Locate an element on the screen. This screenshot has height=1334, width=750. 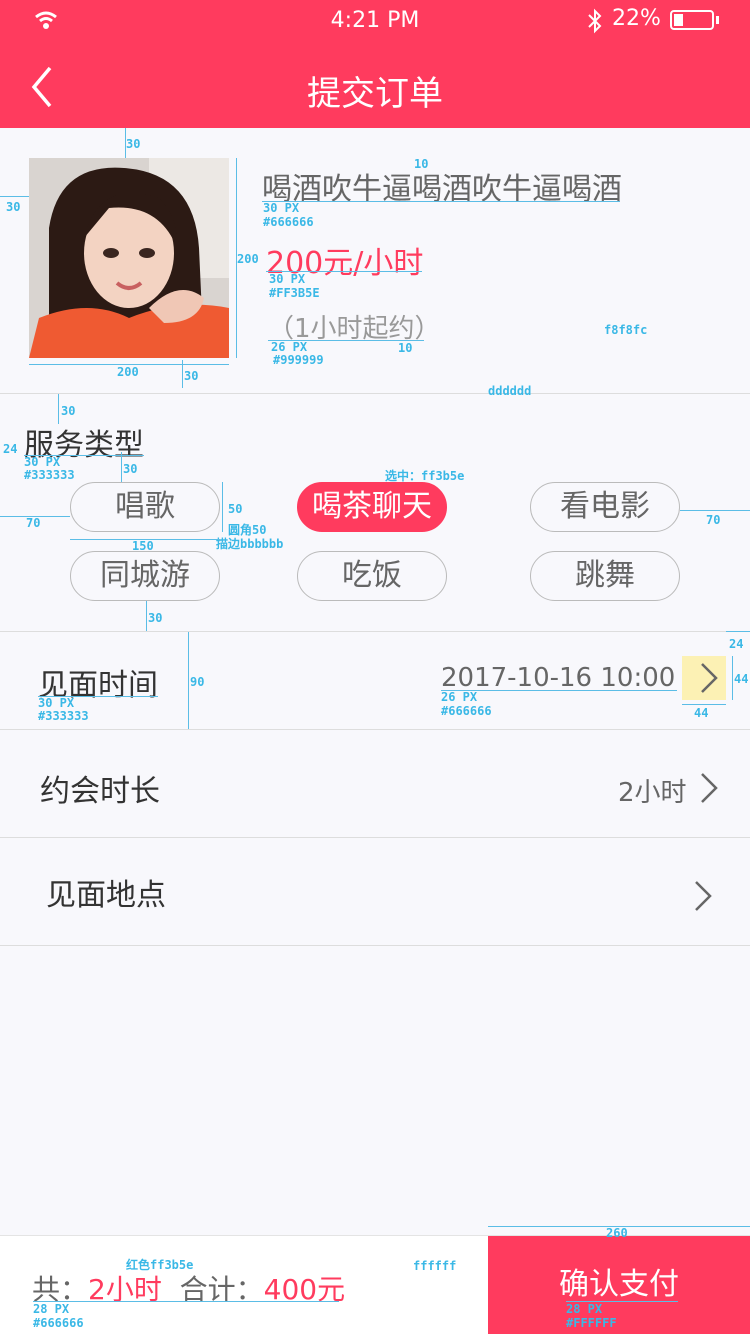
spec-note: 50 is located at coordinates (235, 509).